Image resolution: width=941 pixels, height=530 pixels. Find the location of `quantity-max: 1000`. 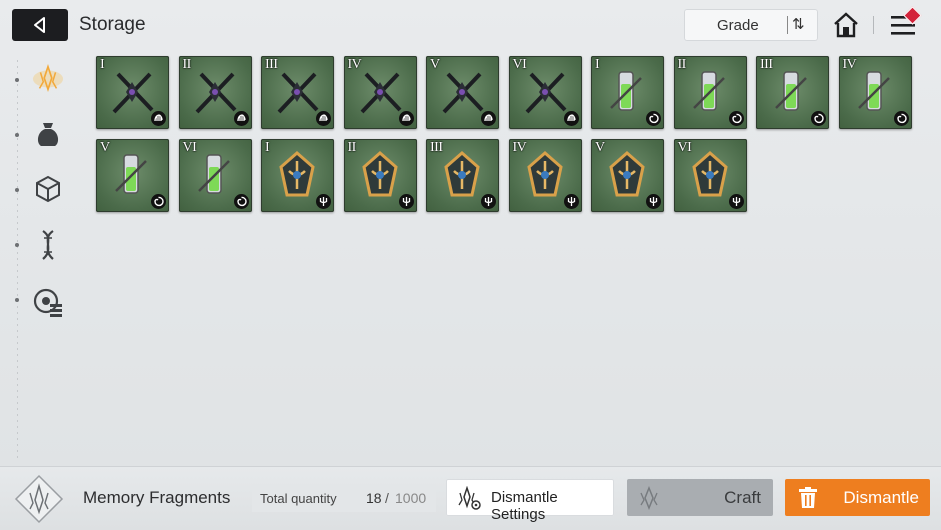

quantity-max: 1000 is located at coordinates (411, 498).